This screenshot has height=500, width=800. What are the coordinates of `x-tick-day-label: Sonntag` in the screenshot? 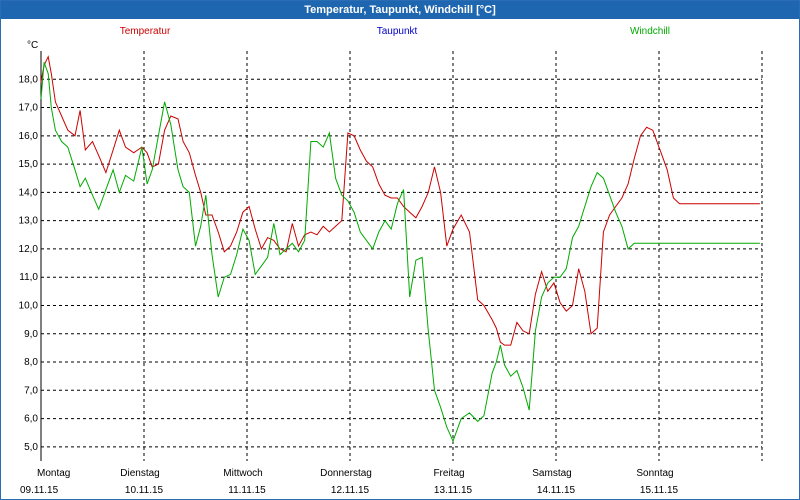 It's located at (654, 473).